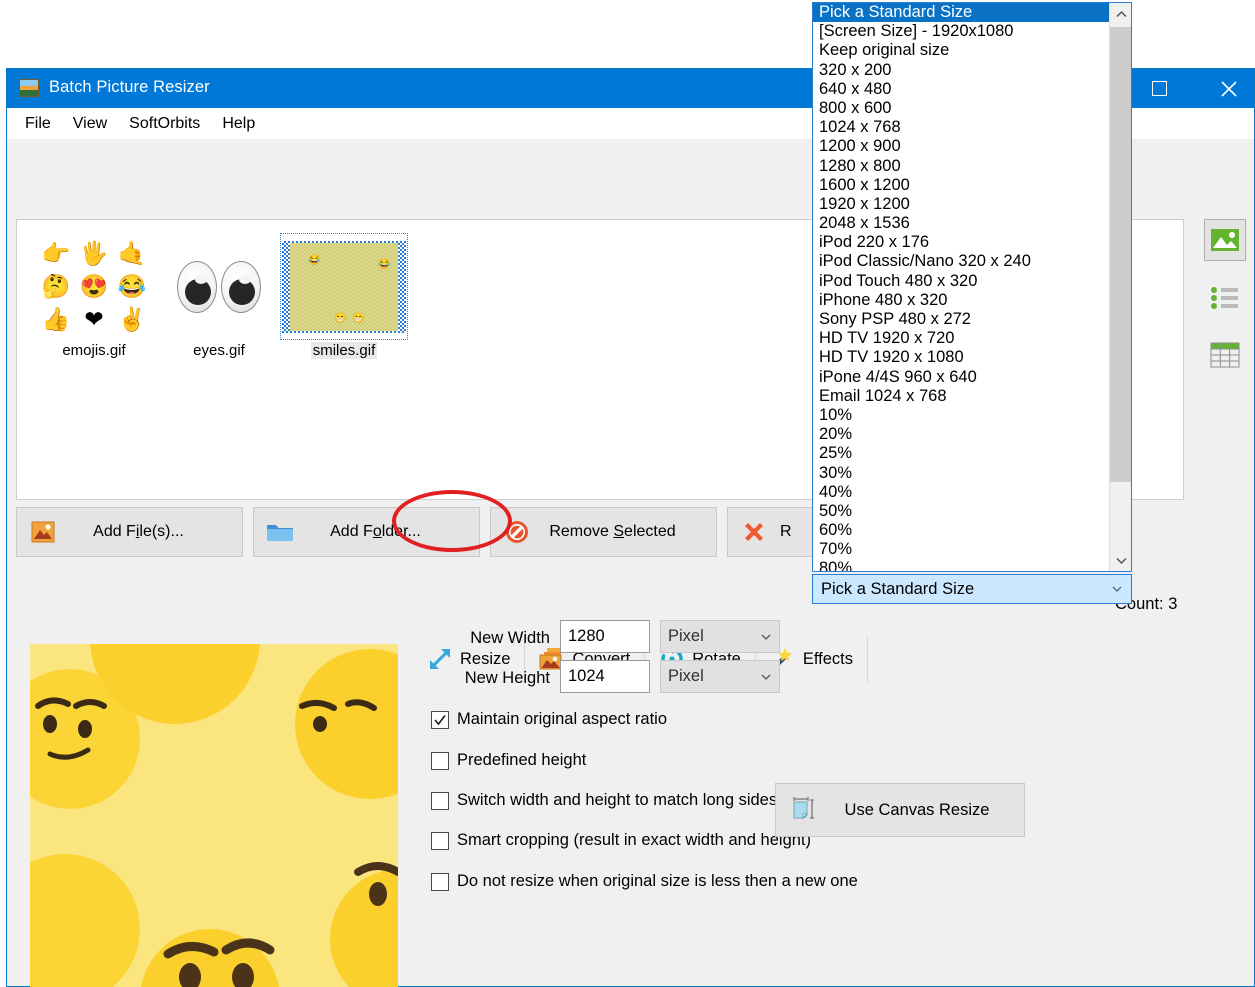 Image resolution: width=1255 pixels, height=987 pixels. I want to click on close-icon, so click(1229, 88).